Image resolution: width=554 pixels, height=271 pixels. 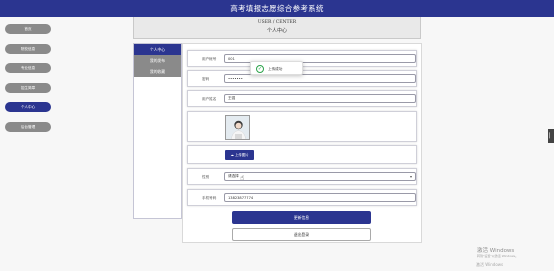 I want to click on gender-label: 性别, so click(x=206, y=177).